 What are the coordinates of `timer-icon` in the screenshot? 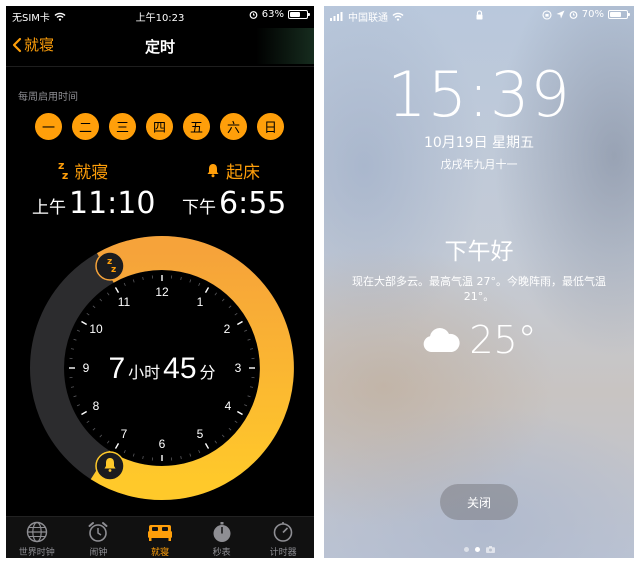 It's located at (283, 532).